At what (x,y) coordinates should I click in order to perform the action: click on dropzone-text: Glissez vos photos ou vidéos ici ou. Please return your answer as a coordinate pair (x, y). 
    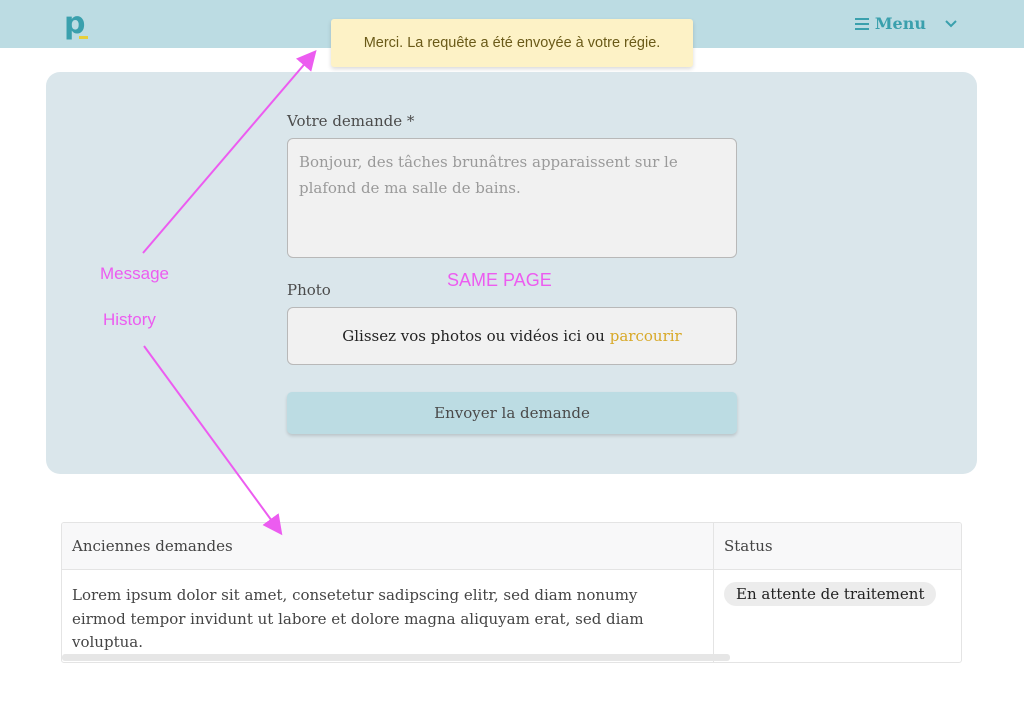
    Looking at the image, I should click on (473, 336).